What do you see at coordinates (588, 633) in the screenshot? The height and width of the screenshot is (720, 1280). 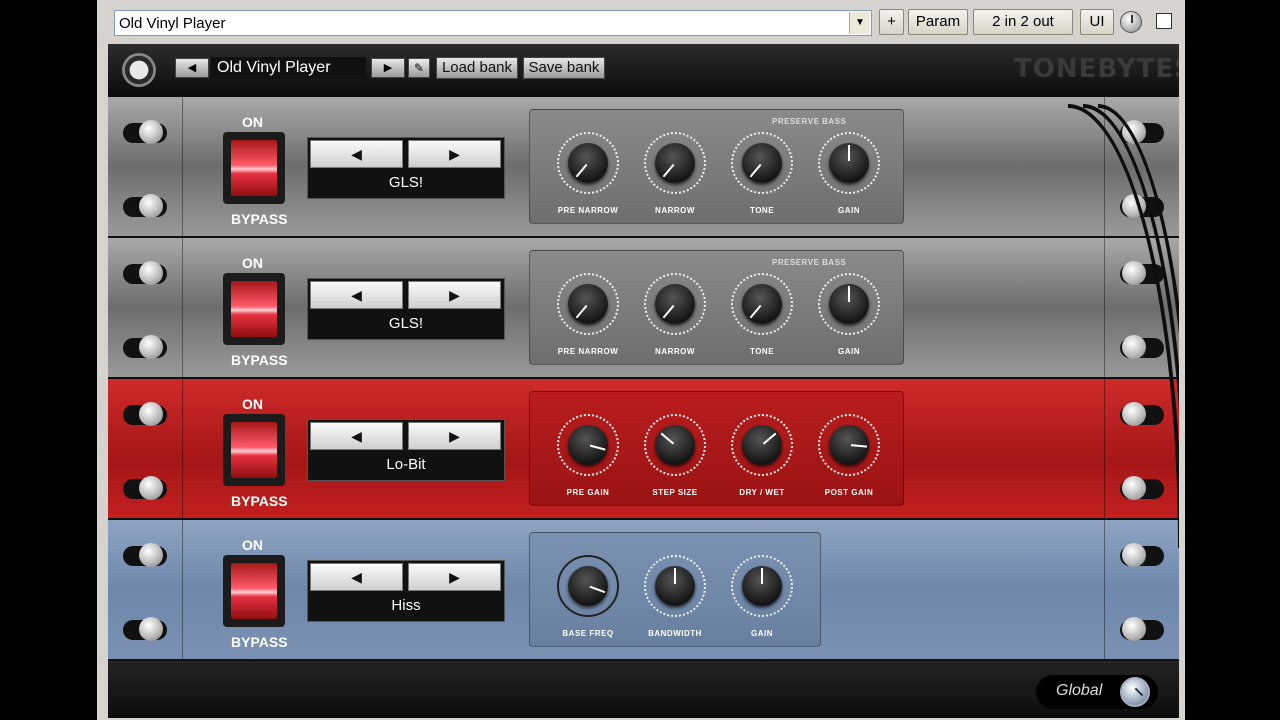 I see `knob-label: BASE FREQ` at bounding box center [588, 633].